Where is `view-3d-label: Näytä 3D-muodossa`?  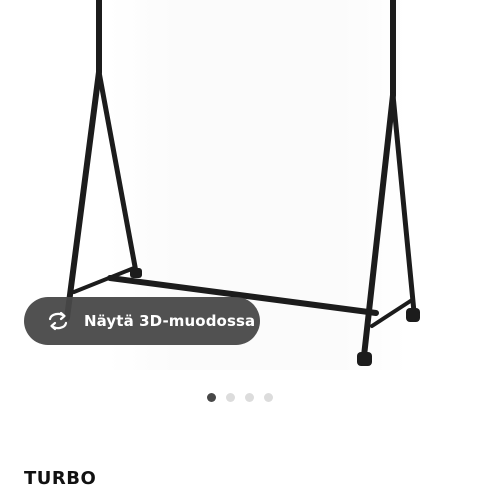 view-3d-label: Näytä 3D-muodossa is located at coordinates (170, 321).